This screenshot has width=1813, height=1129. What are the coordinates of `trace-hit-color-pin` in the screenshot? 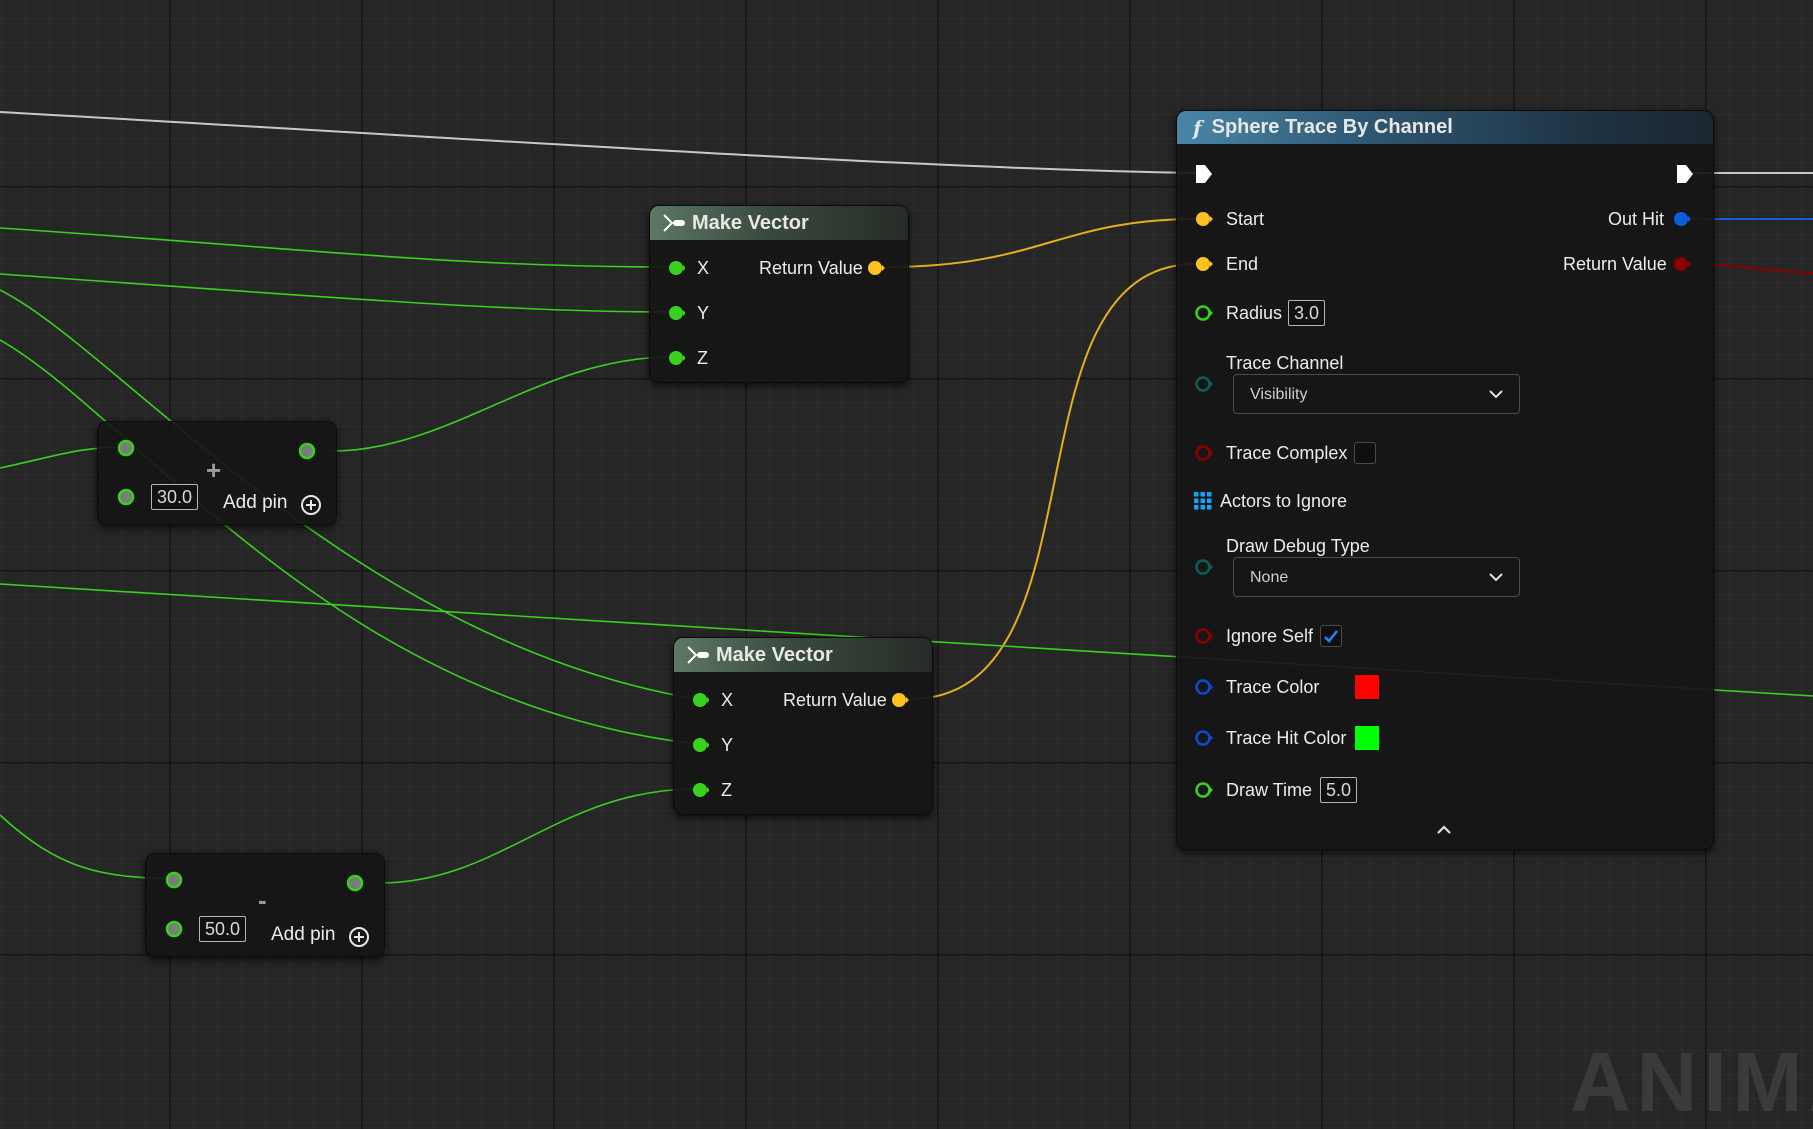 It's located at (1205, 738).